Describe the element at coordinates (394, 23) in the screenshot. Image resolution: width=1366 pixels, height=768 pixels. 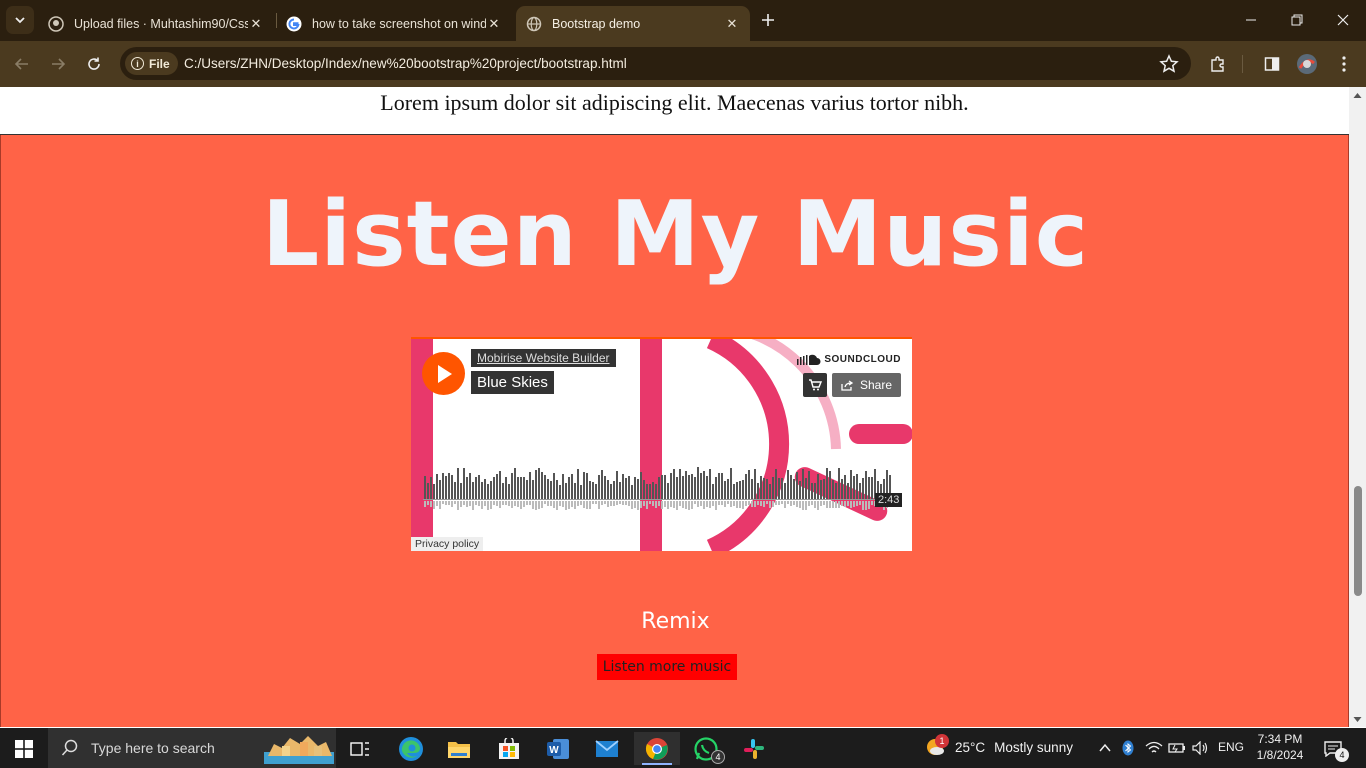
I see `tab-how-to-screenshot: how to take screenshot on wind ✕` at that location.